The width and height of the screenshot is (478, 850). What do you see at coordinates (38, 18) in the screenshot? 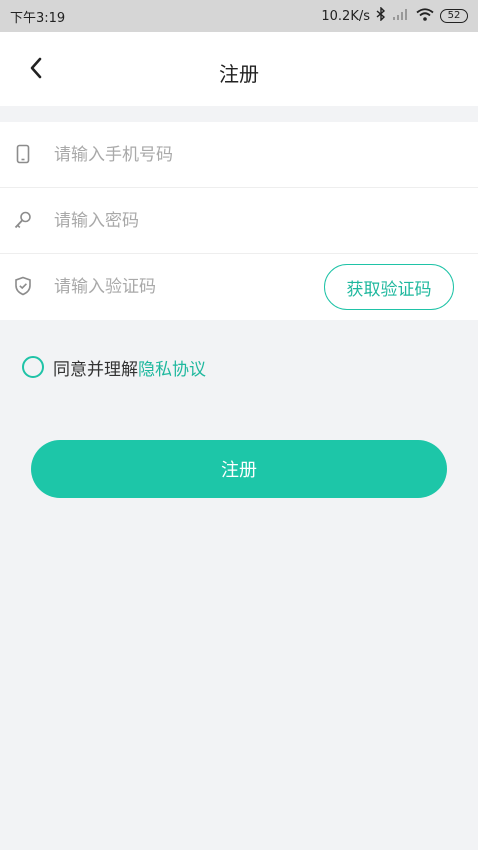
I see `status-time: 下午3:19` at bounding box center [38, 18].